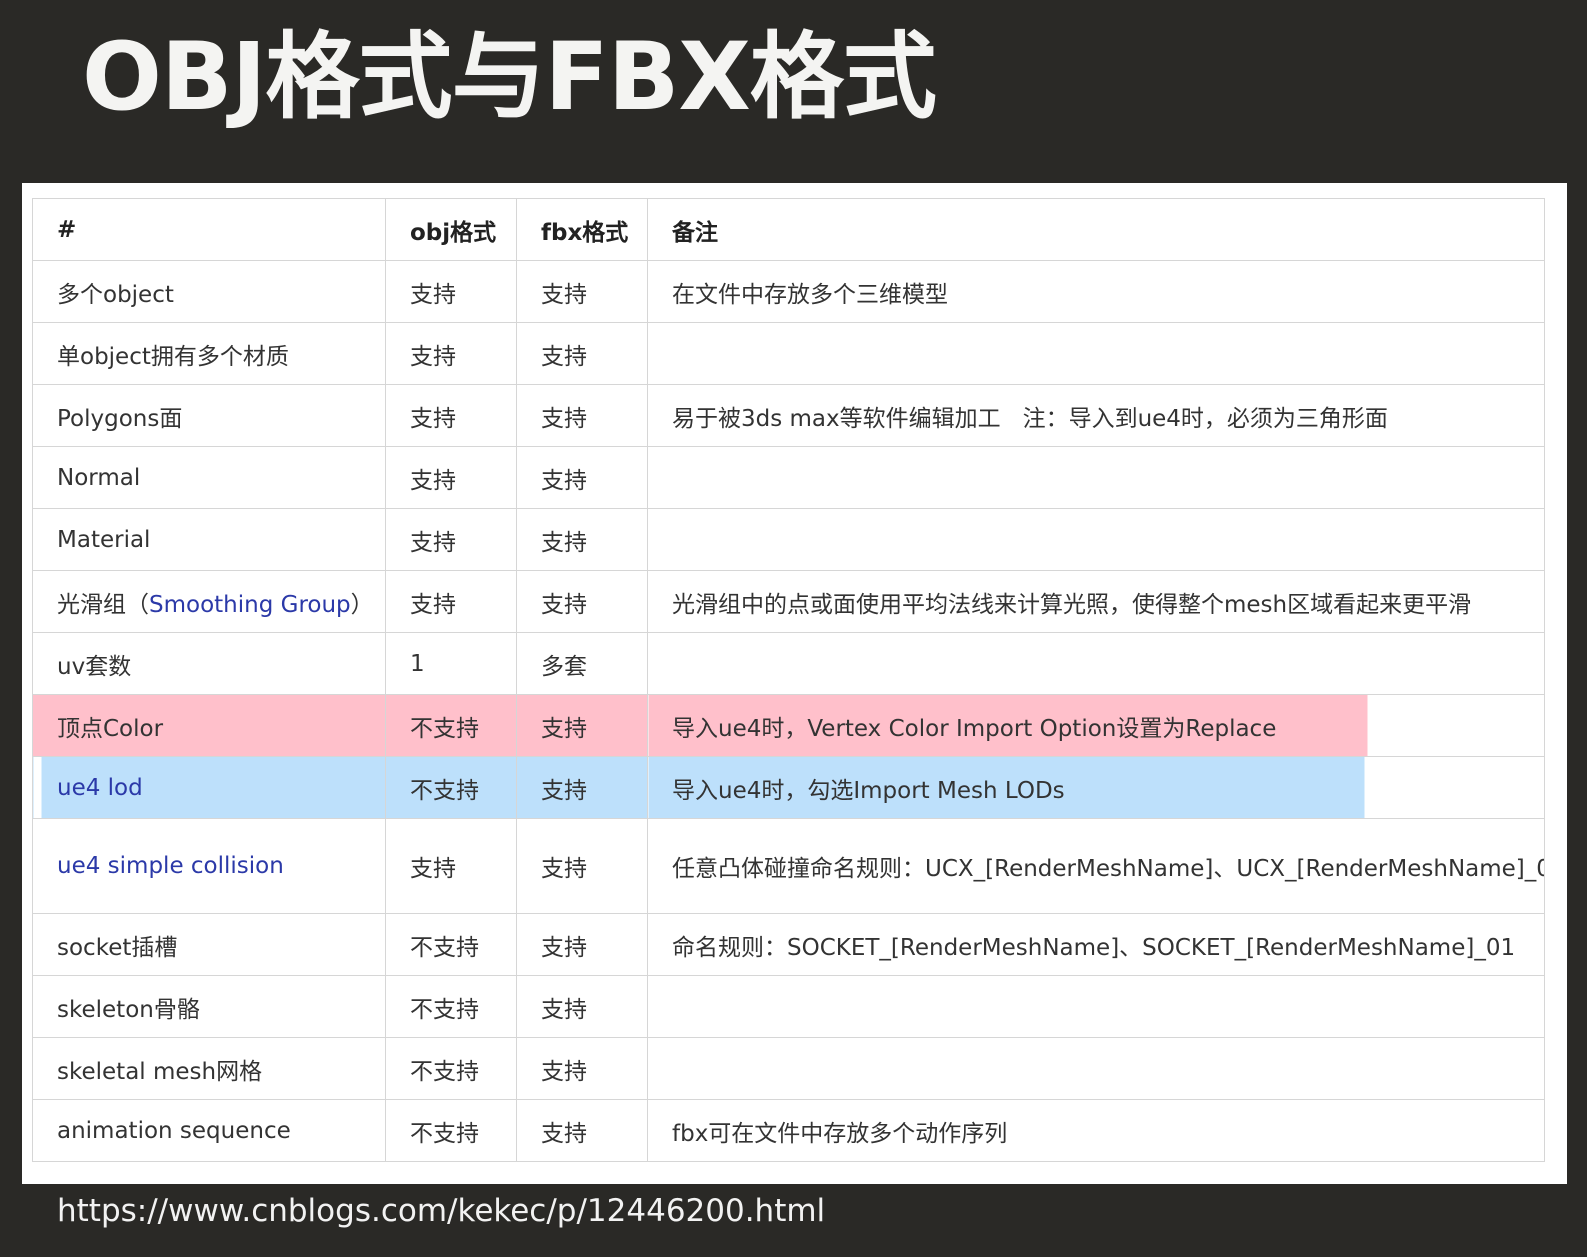 This screenshot has width=1587, height=1257. Describe the element at coordinates (1096, 787) in the screenshot. I see `note-cell: 导入ue4时，勾选Import Mesh LODs` at that location.